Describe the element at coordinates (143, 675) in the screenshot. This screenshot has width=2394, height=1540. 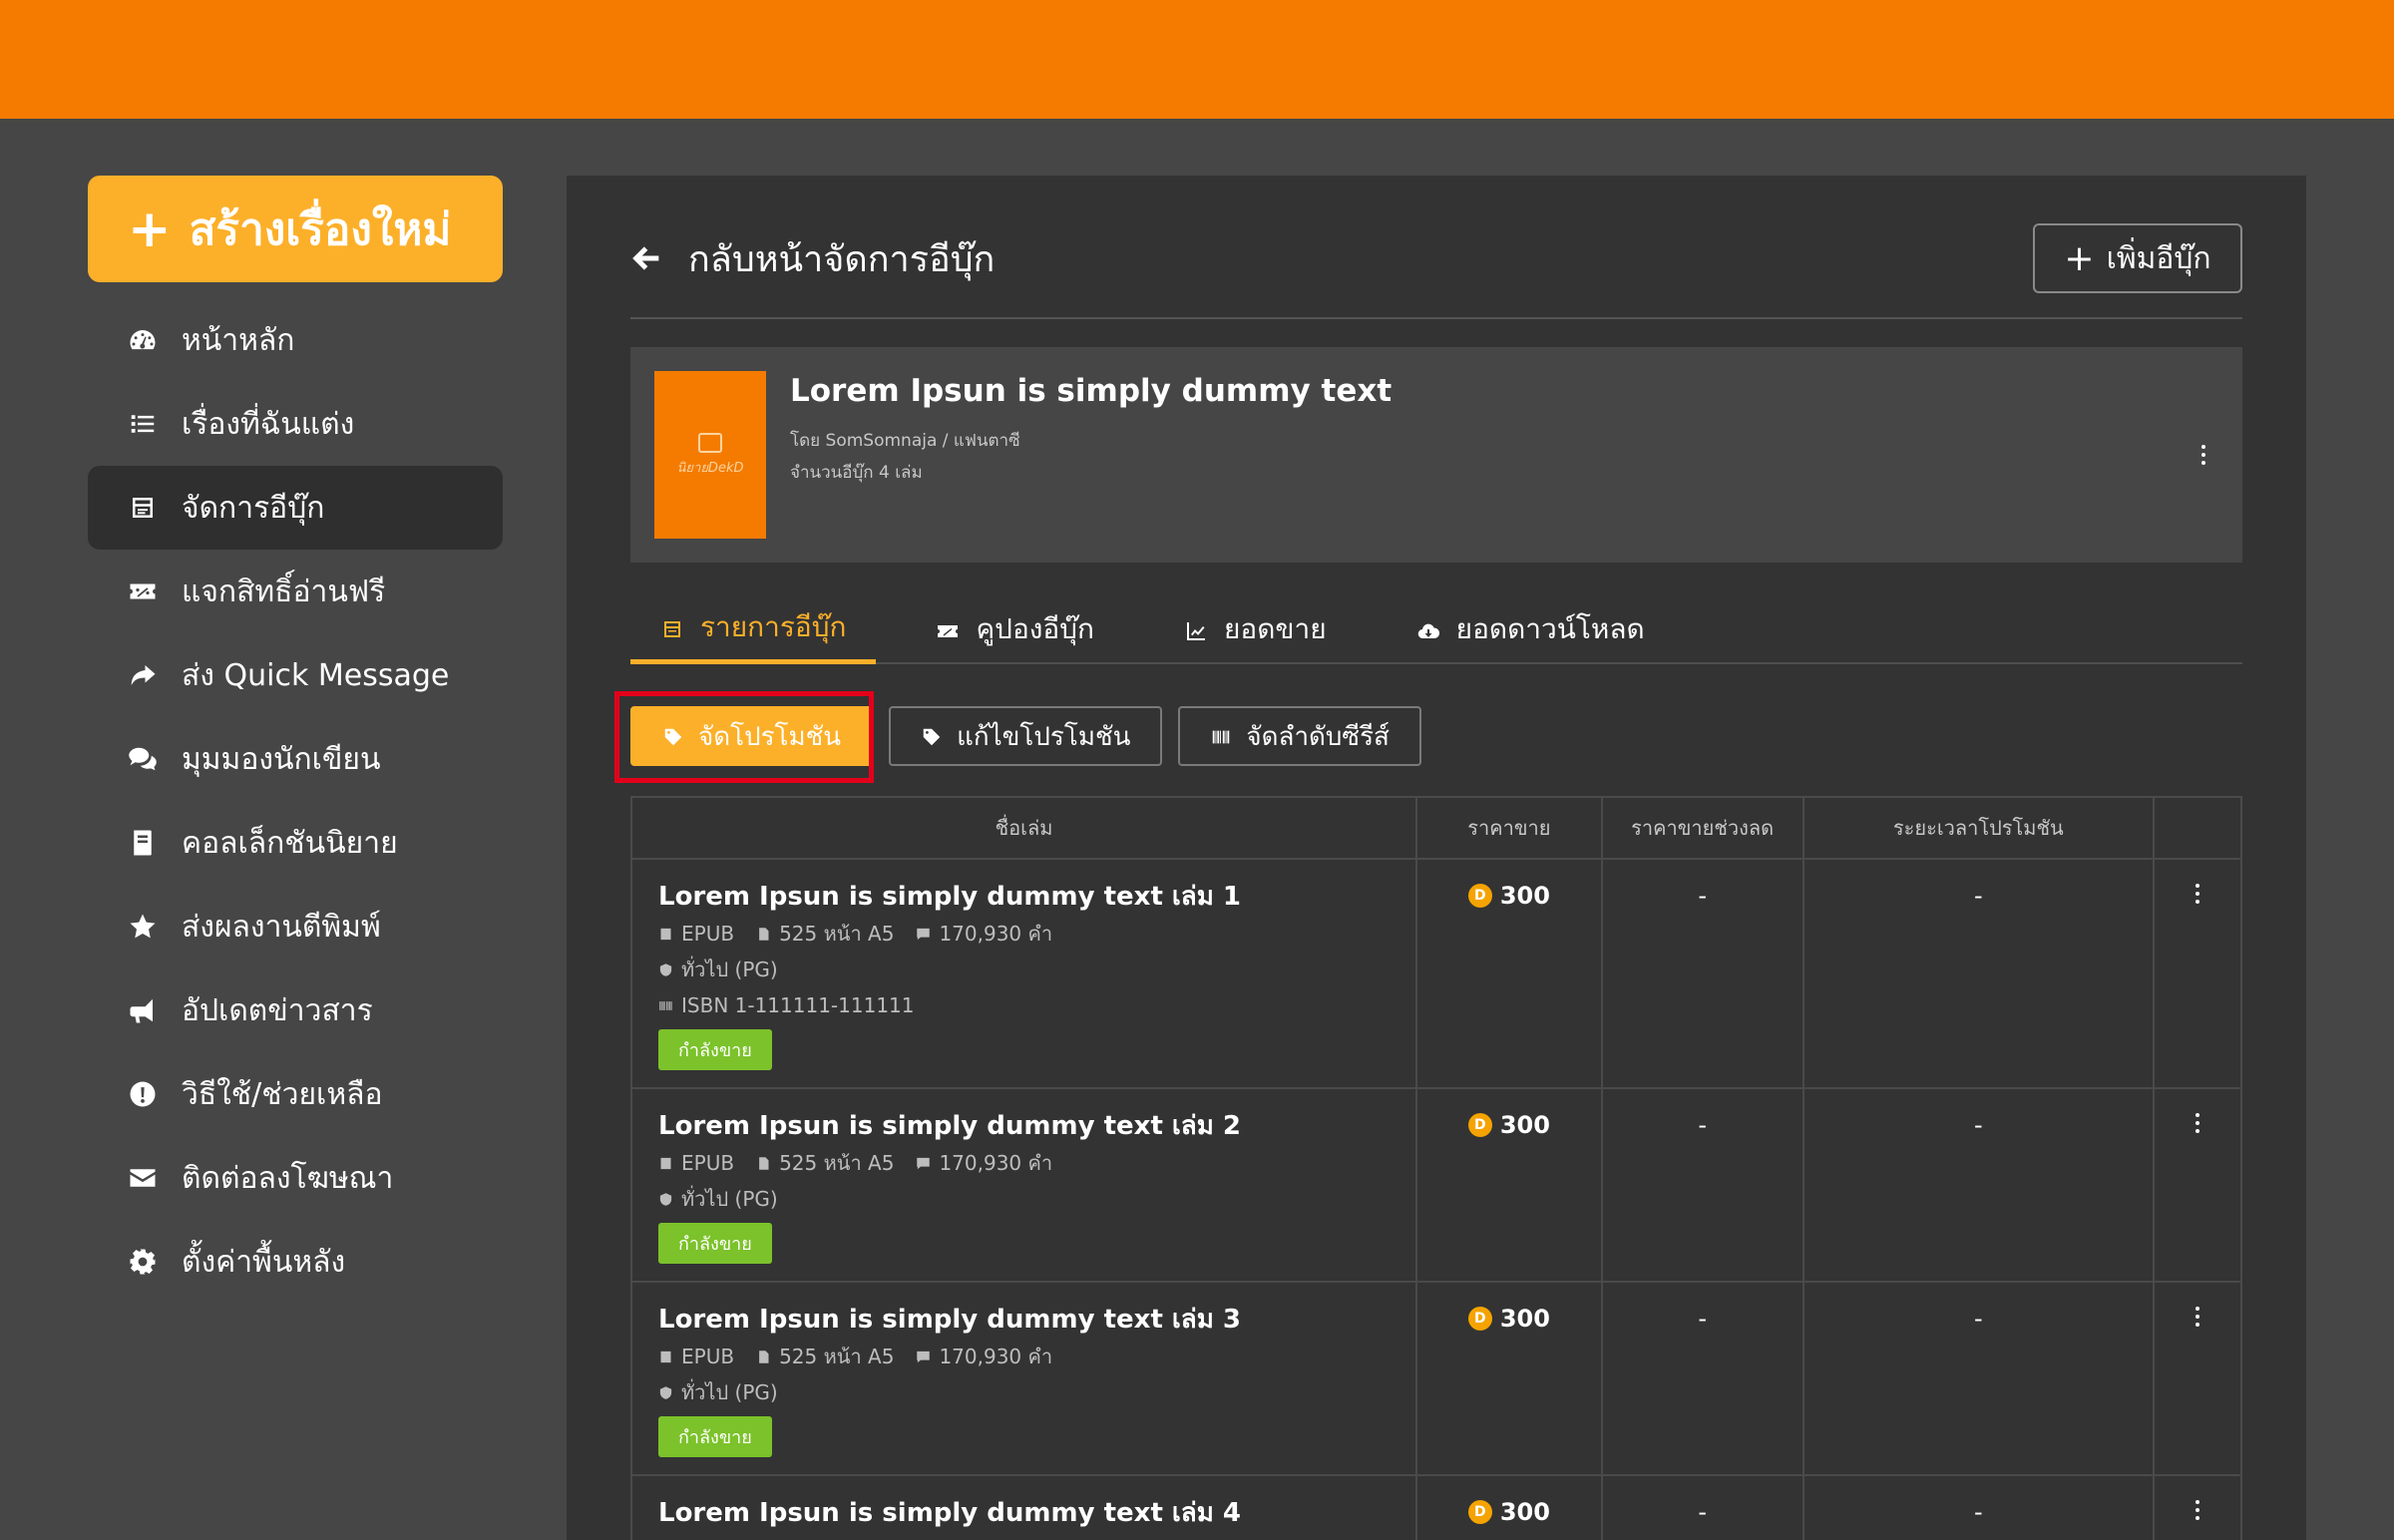
I see `share-icon` at that location.